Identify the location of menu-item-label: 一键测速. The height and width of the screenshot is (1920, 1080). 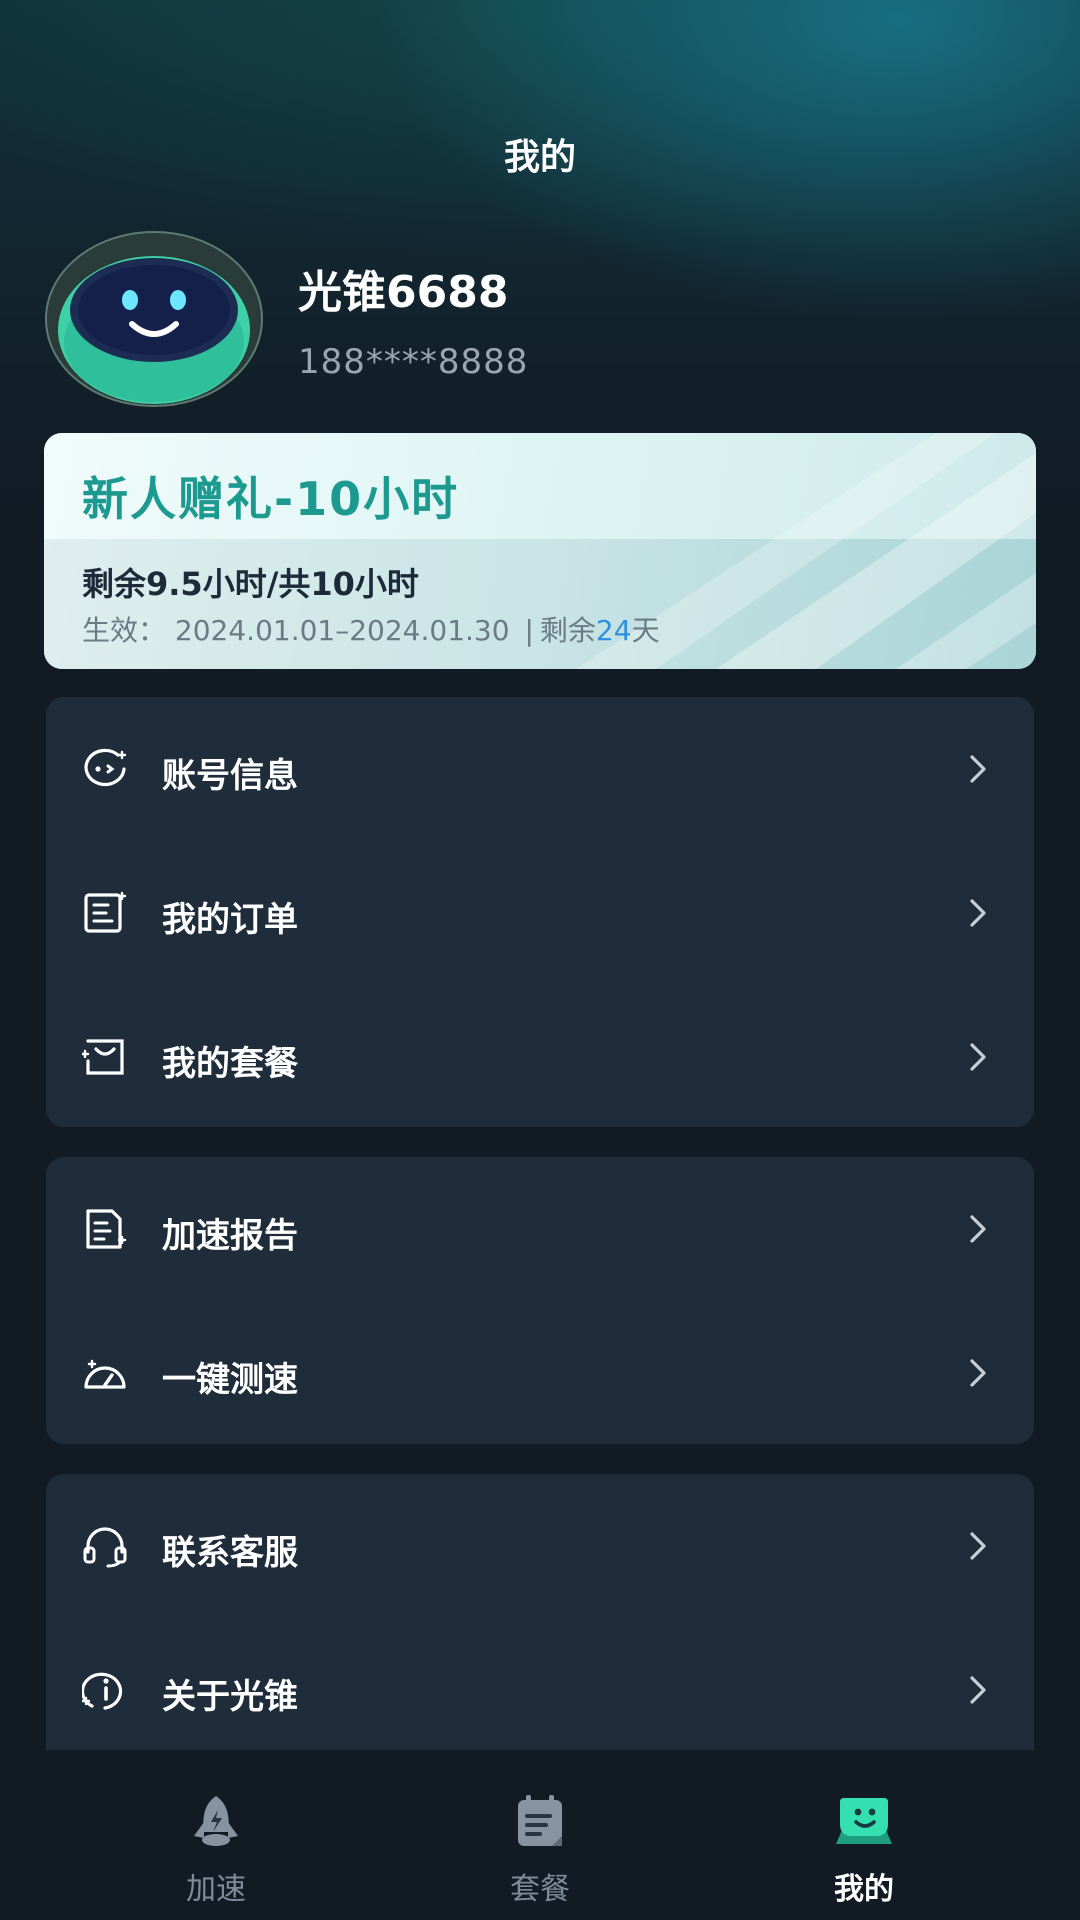
(230, 1380).